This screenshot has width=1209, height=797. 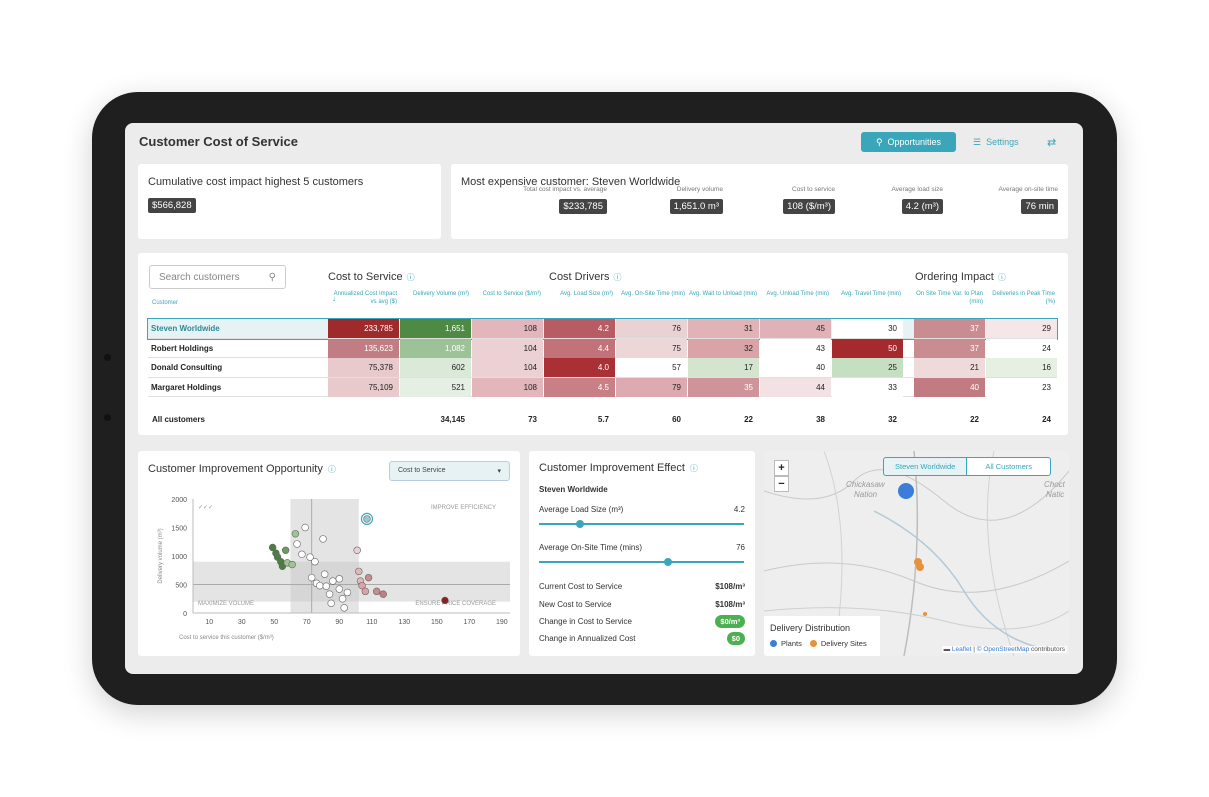 What do you see at coordinates (641, 524) in the screenshot?
I see `load-size-slider` at bounding box center [641, 524].